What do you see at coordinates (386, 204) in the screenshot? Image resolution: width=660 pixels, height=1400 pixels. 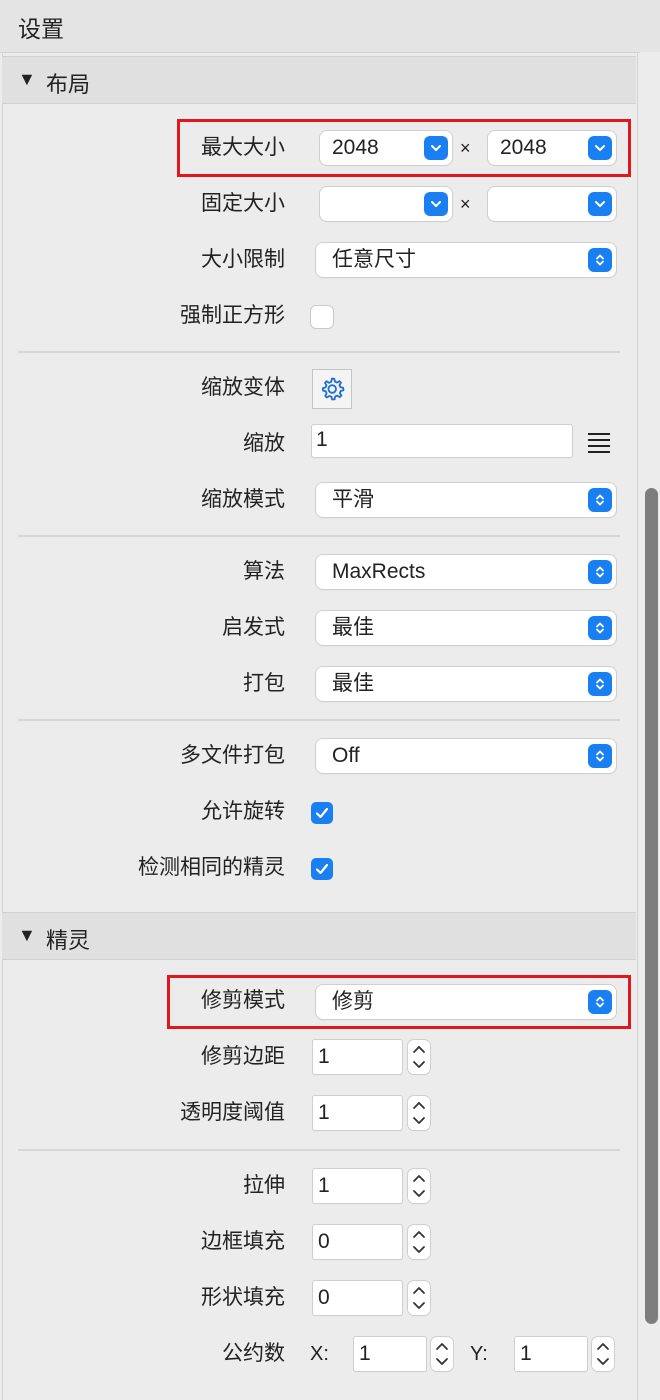 I see `fixed-size-width-combo` at bounding box center [386, 204].